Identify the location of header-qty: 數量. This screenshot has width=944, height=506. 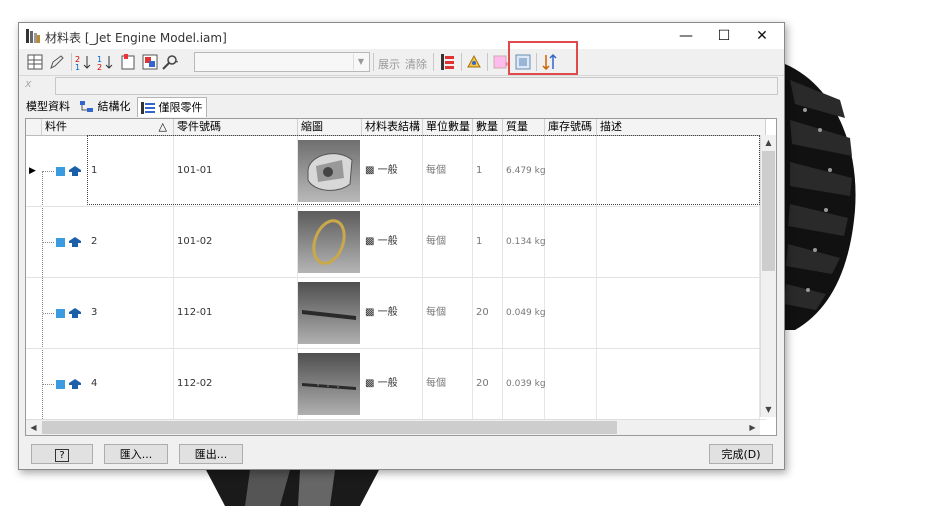
(488, 127).